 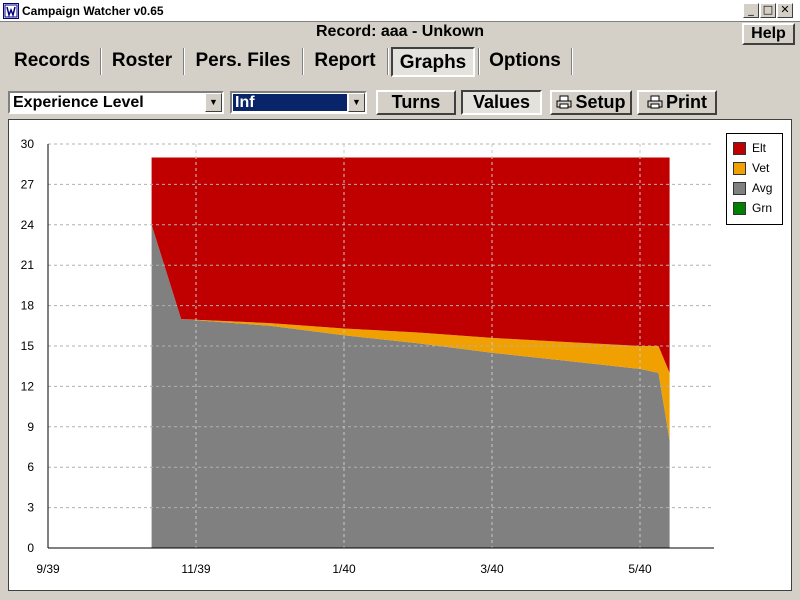 I want to click on legend-swatch-elt, so click(x=739, y=148).